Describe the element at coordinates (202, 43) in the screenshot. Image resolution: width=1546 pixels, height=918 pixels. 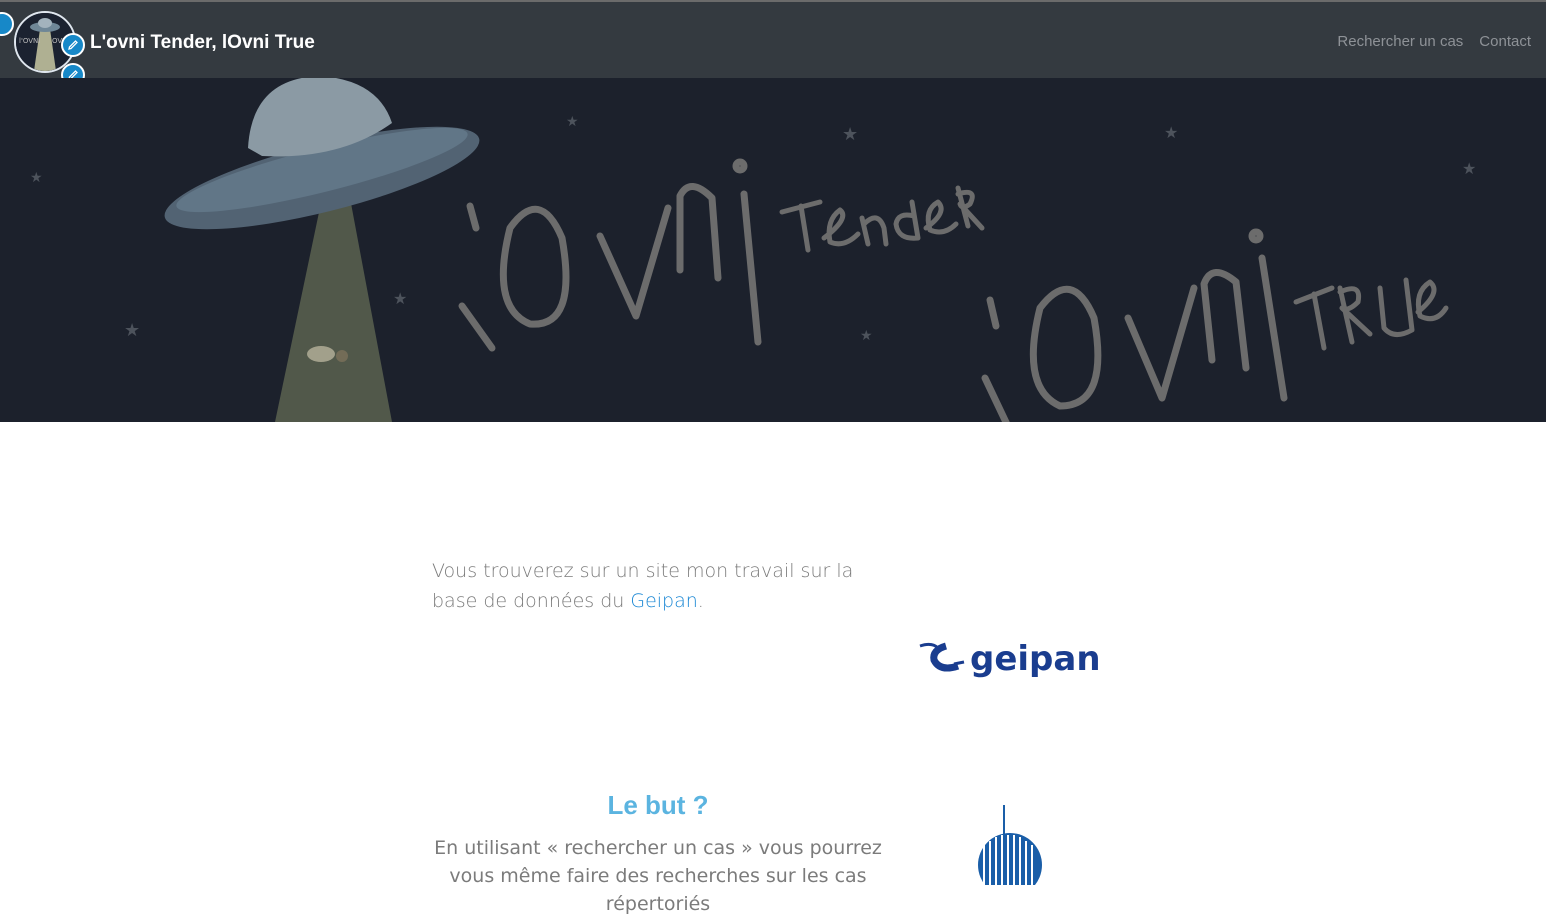
I see `site-title: L'ovni Tender, lOvni True` at that location.